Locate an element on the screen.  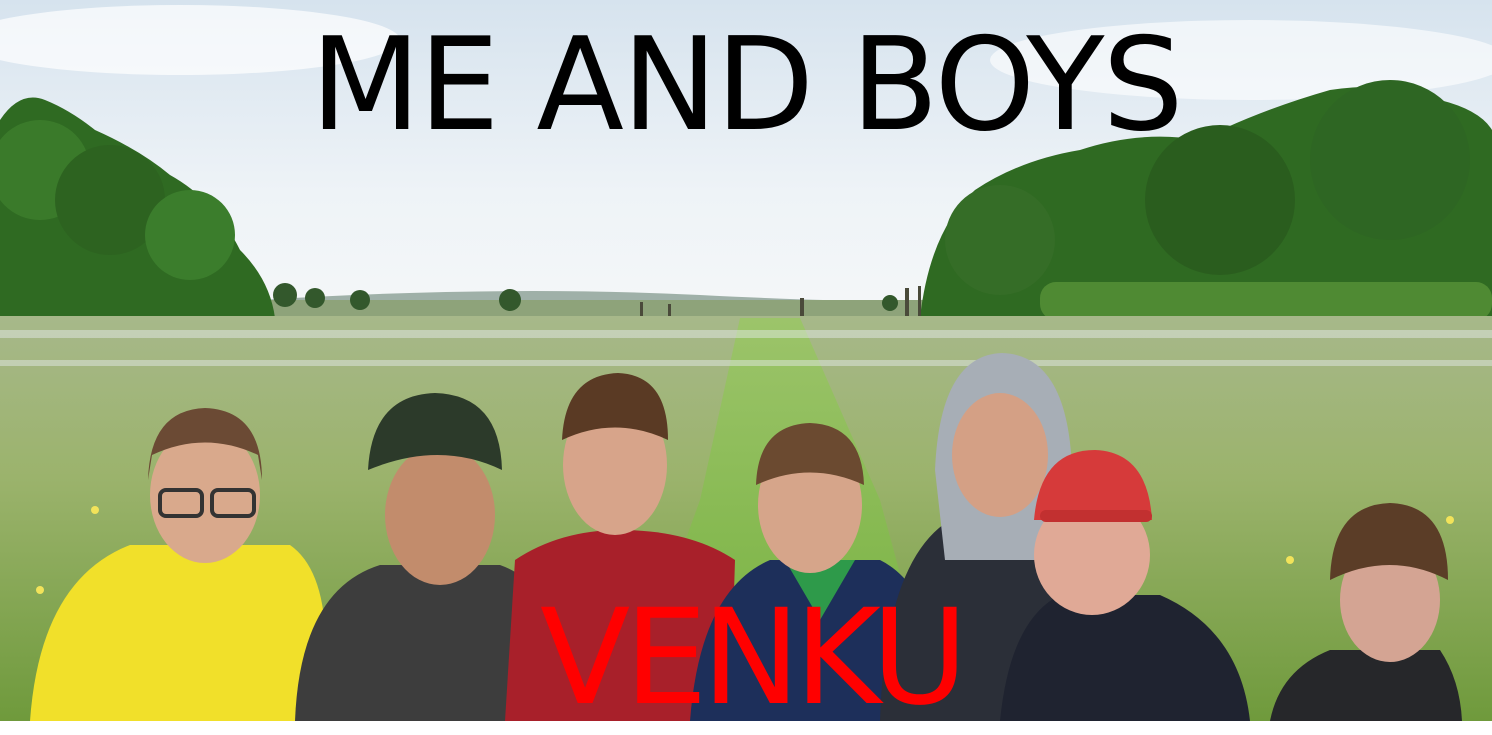
meme-bottom-caption: VENKU is located at coordinates (753, 658).